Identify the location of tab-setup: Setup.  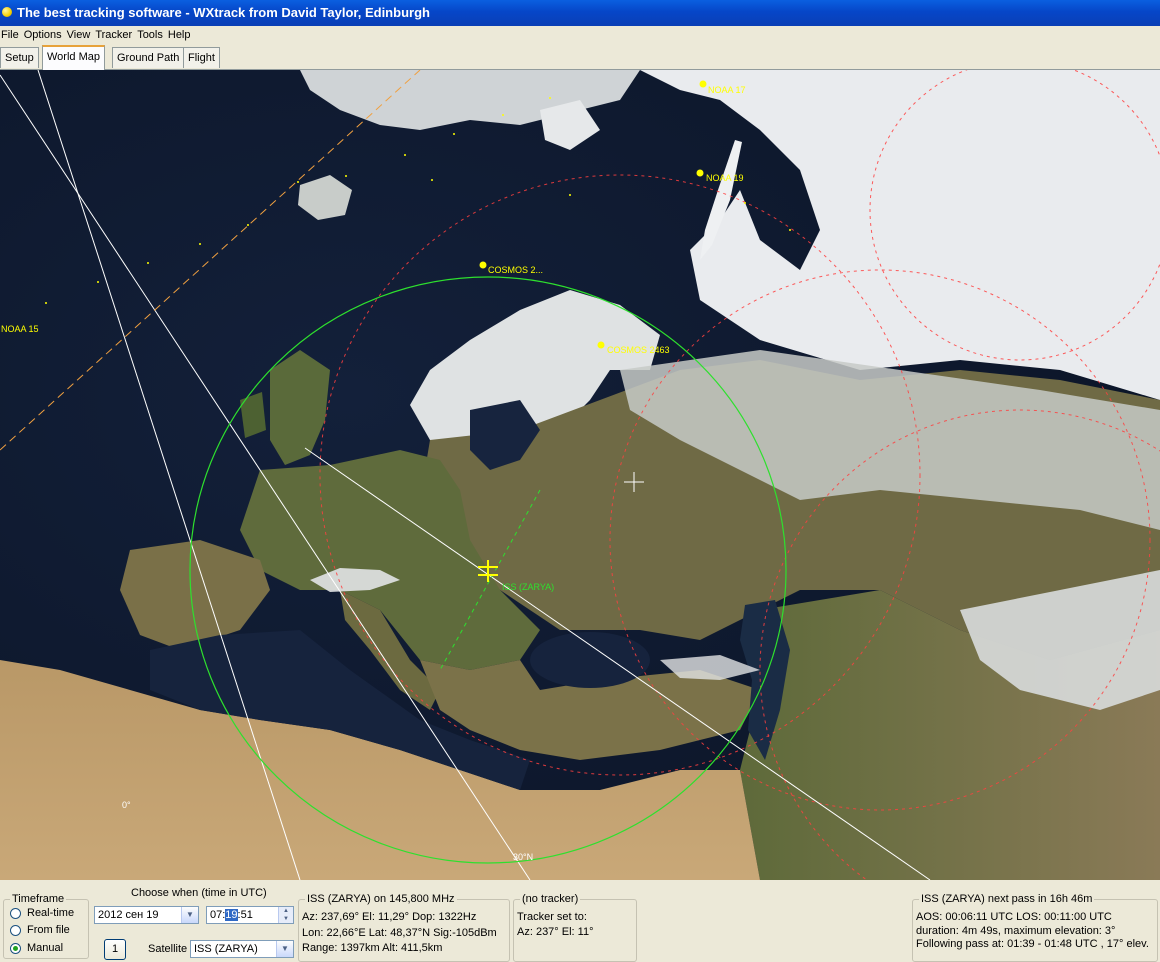
(19, 57).